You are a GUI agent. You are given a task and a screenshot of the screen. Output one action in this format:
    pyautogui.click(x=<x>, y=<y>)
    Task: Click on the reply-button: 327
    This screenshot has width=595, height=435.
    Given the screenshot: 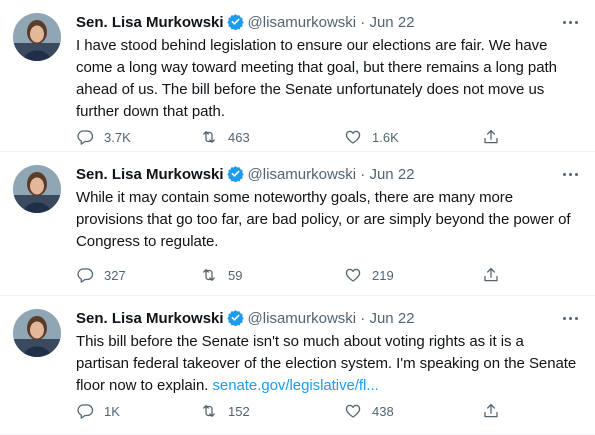 What is the action you would take?
    pyautogui.click(x=101, y=275)
    